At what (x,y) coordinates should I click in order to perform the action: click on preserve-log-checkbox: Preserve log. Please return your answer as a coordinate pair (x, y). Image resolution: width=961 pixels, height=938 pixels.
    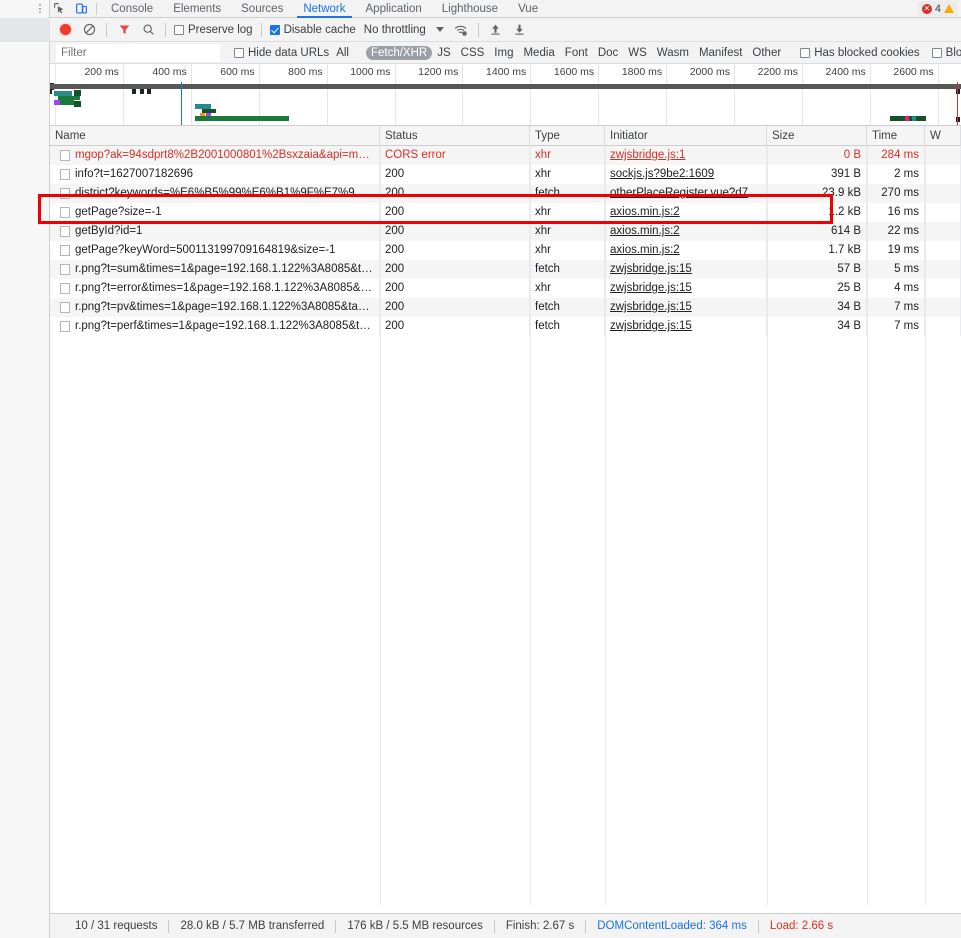
    Looking at the image, I should click on (213, 30).